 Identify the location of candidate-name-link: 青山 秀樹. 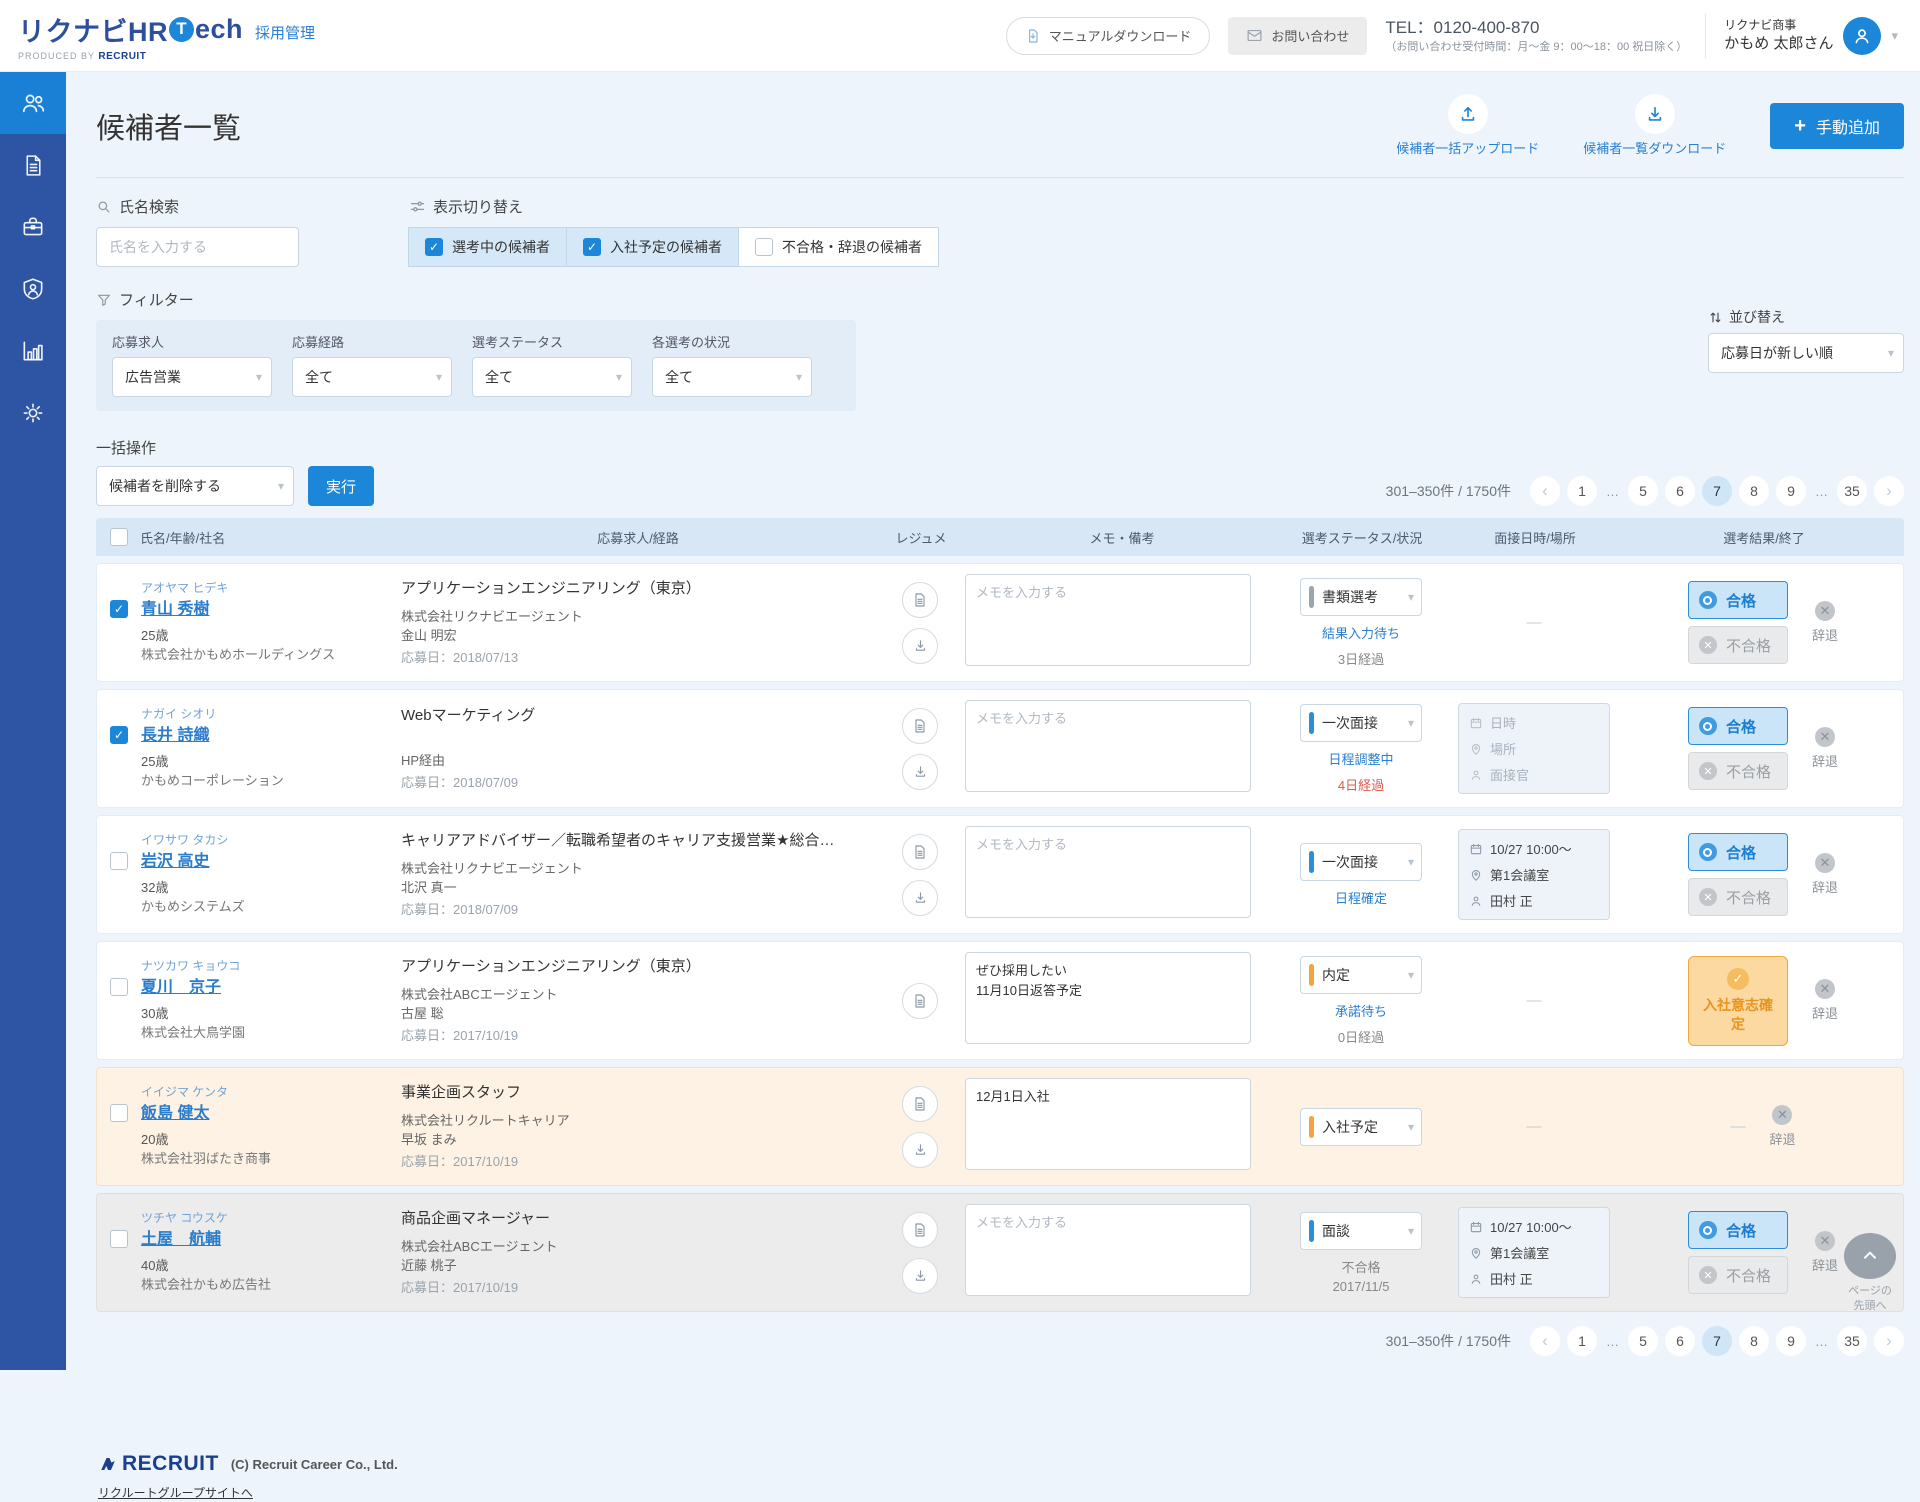
(175, 609).